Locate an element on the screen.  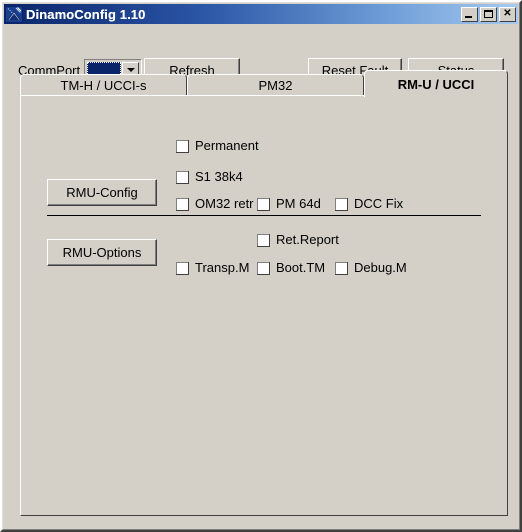
minimize-icon is located at coordinates (468, 16).